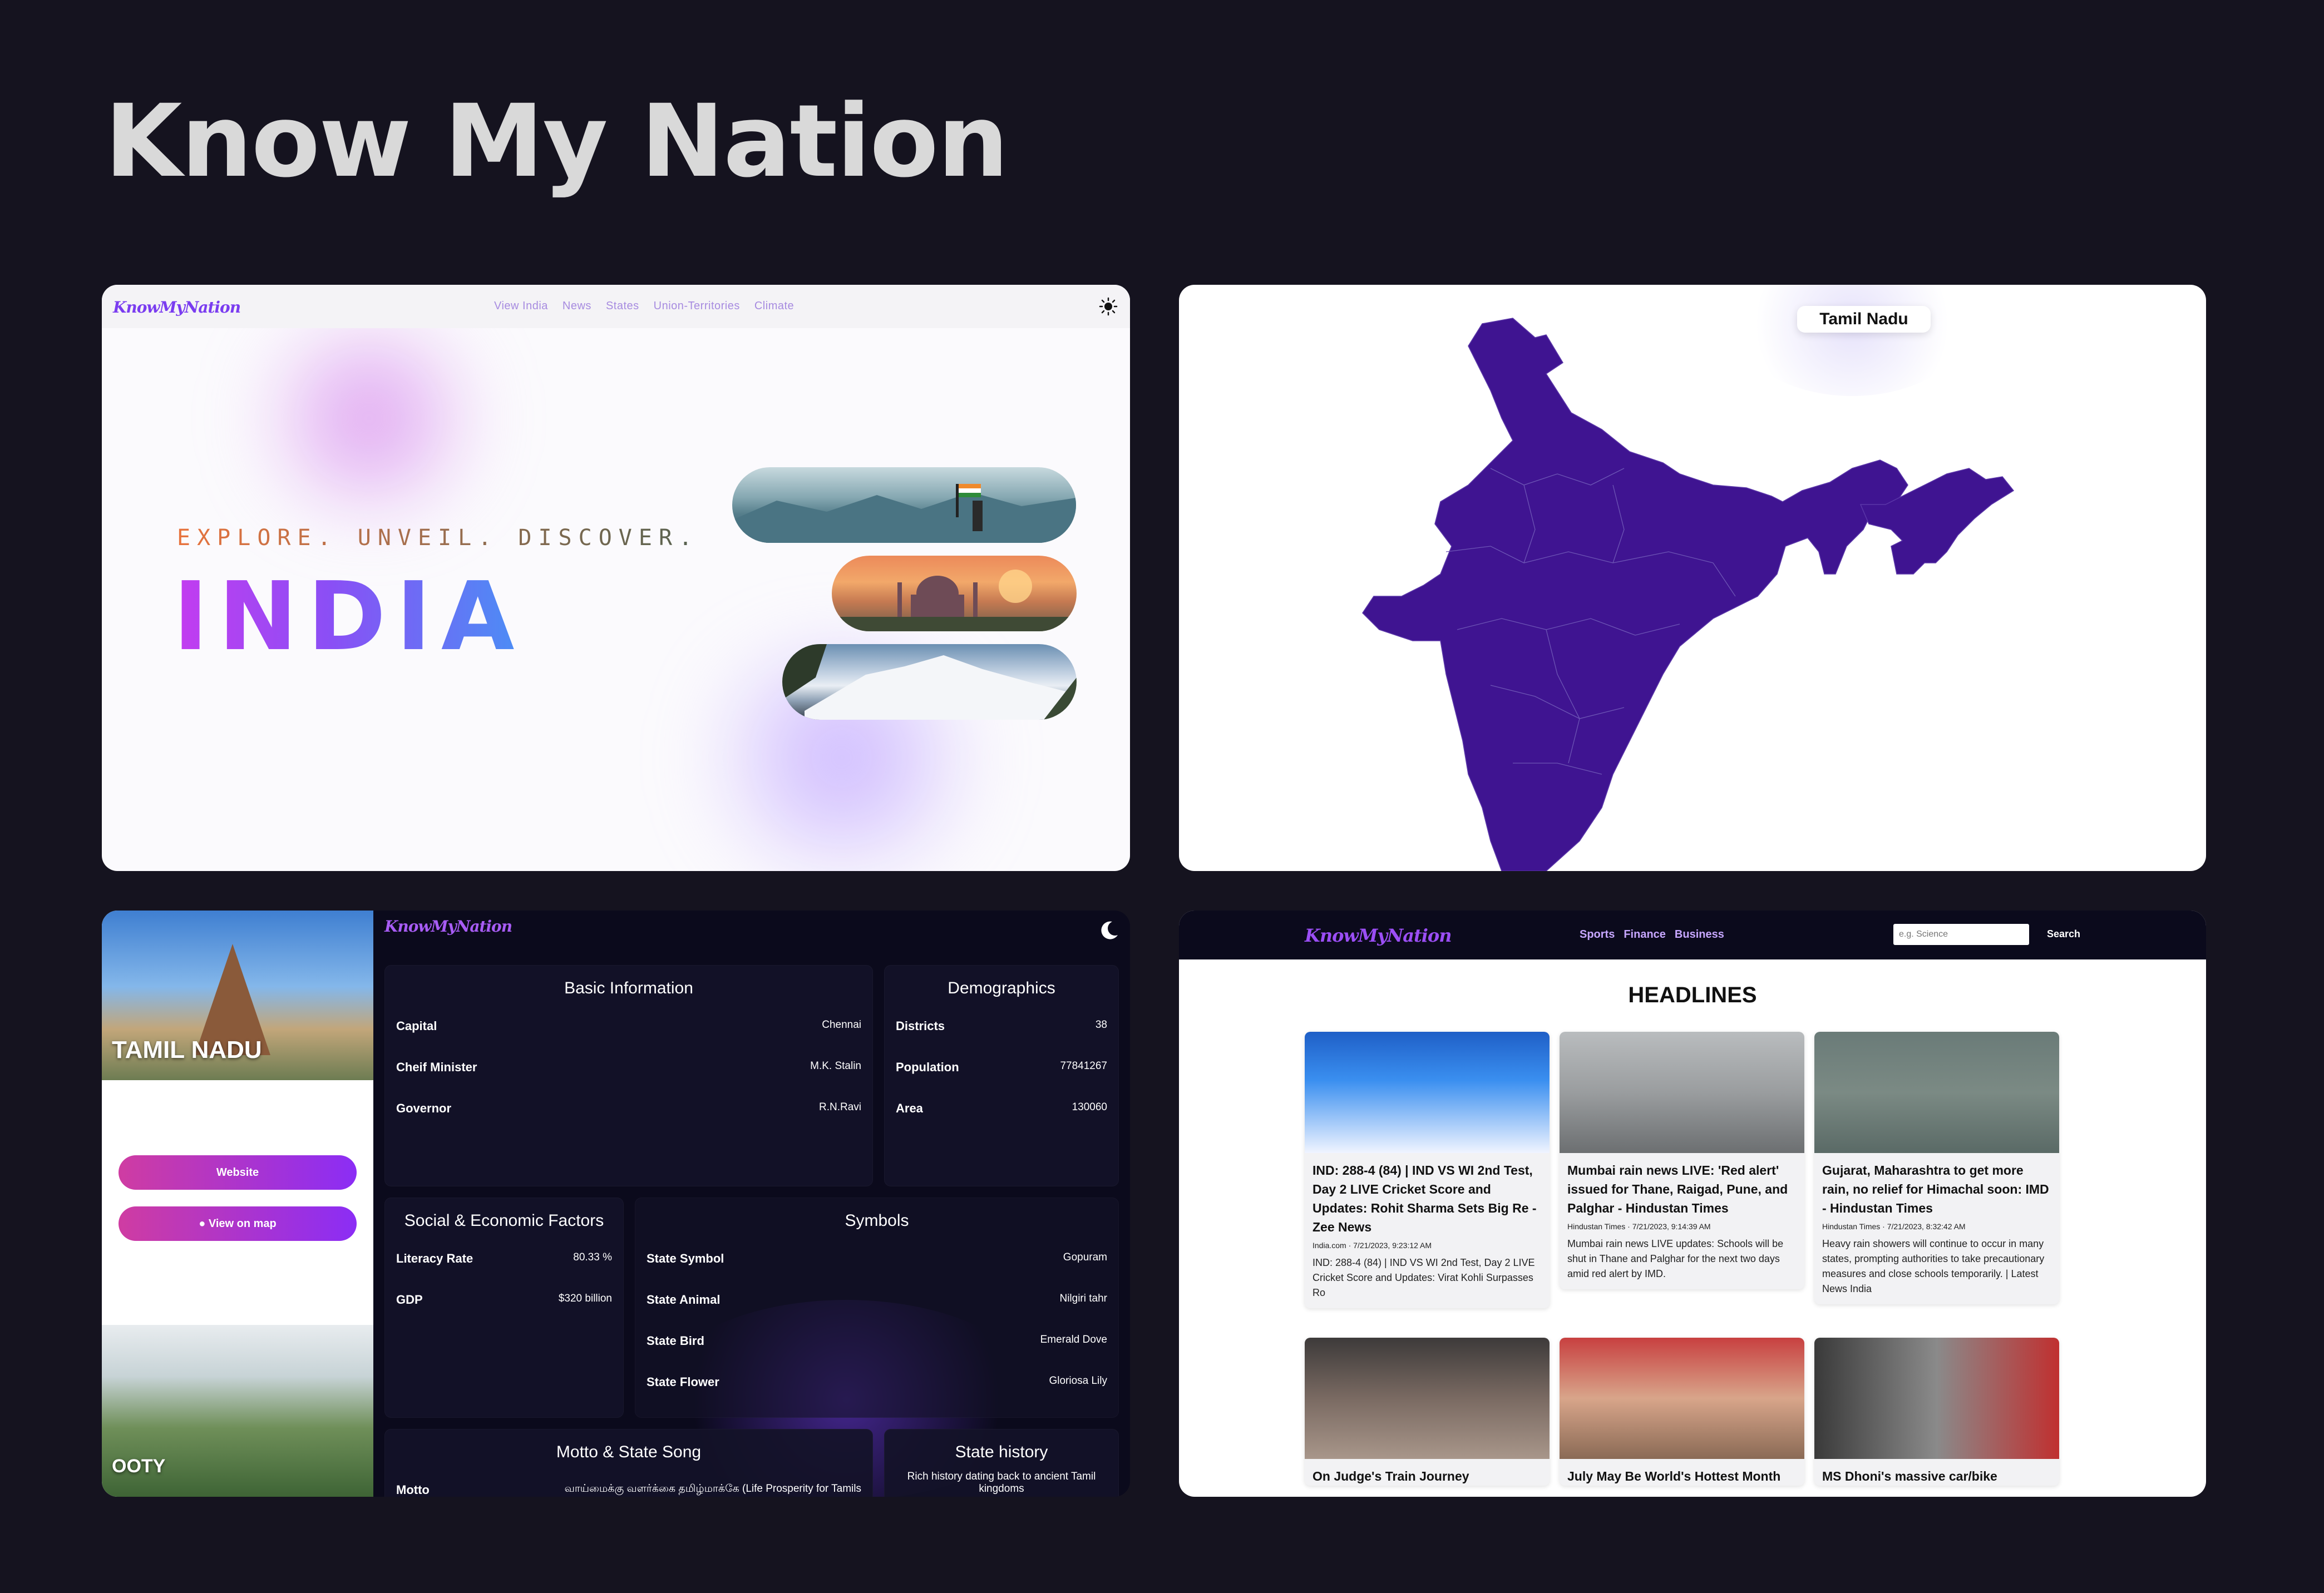  I want to click on info-key: Literacy Rate, so click(434, 1258).